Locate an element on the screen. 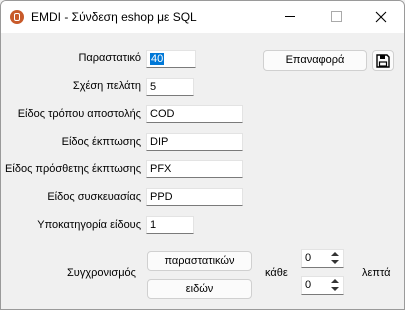  reset-button: Επαναφορά is located at coordinates (315, 60).